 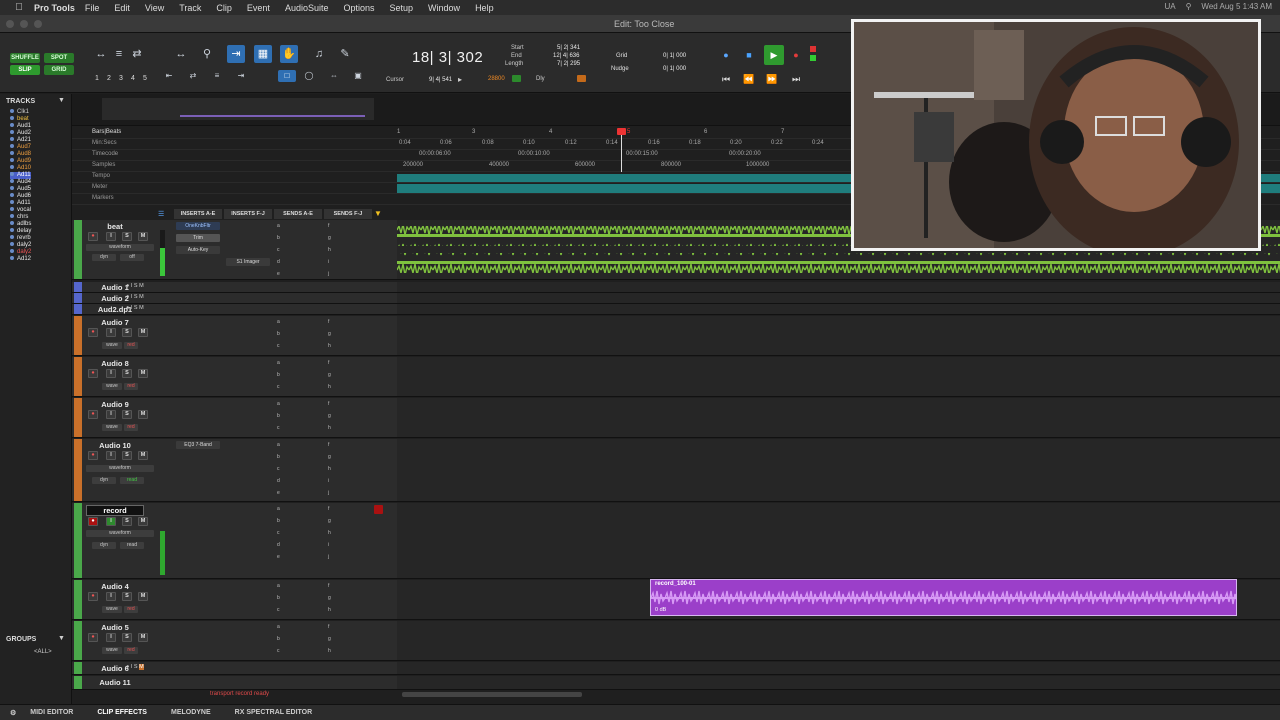 I want to click on trim-tool-icon: ⇥, so click(x=236, y=54).